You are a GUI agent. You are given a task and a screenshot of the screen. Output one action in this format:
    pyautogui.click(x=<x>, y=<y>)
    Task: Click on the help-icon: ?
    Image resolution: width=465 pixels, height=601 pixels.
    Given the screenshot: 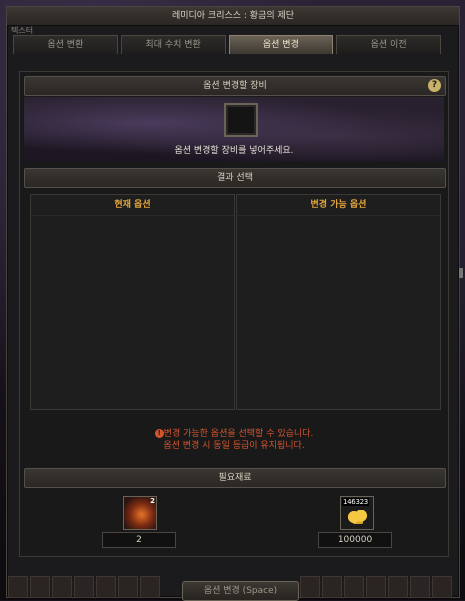 What is the action you would take?
    pyautogui.click(x=434, y=85)
    